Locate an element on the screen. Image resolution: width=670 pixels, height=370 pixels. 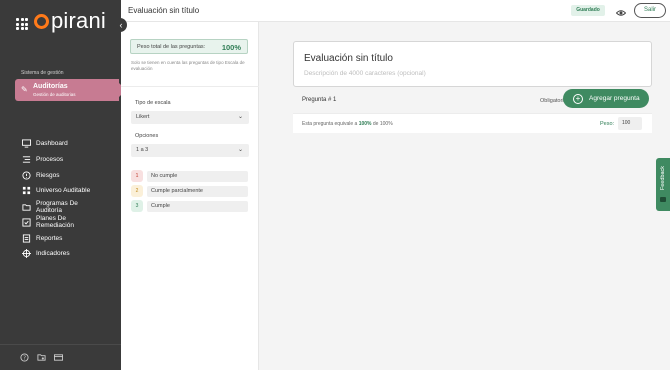
scale-type-label: Tipo de escala is located at coordinates (153, 103).